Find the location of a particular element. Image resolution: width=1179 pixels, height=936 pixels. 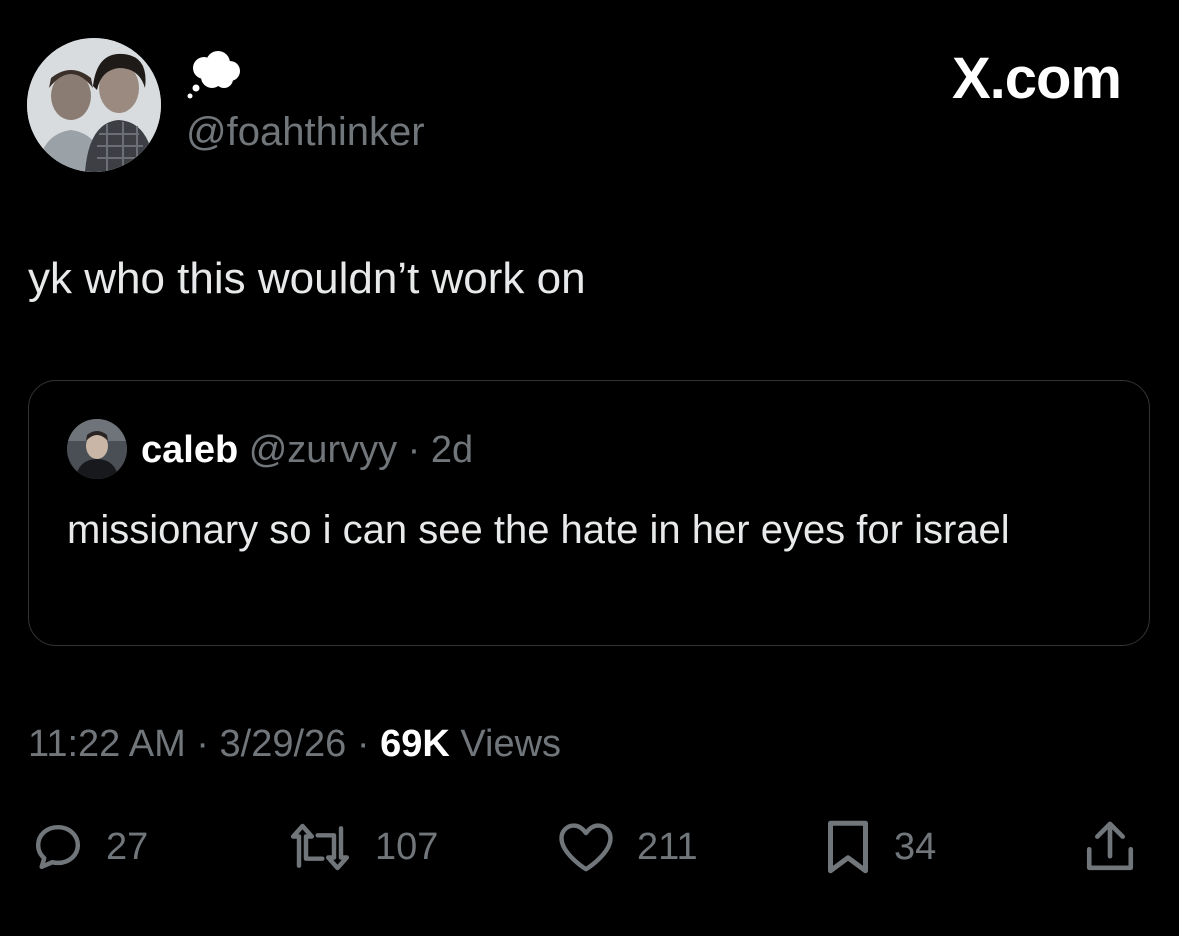

like-icon is located at coordinates (586, 847).